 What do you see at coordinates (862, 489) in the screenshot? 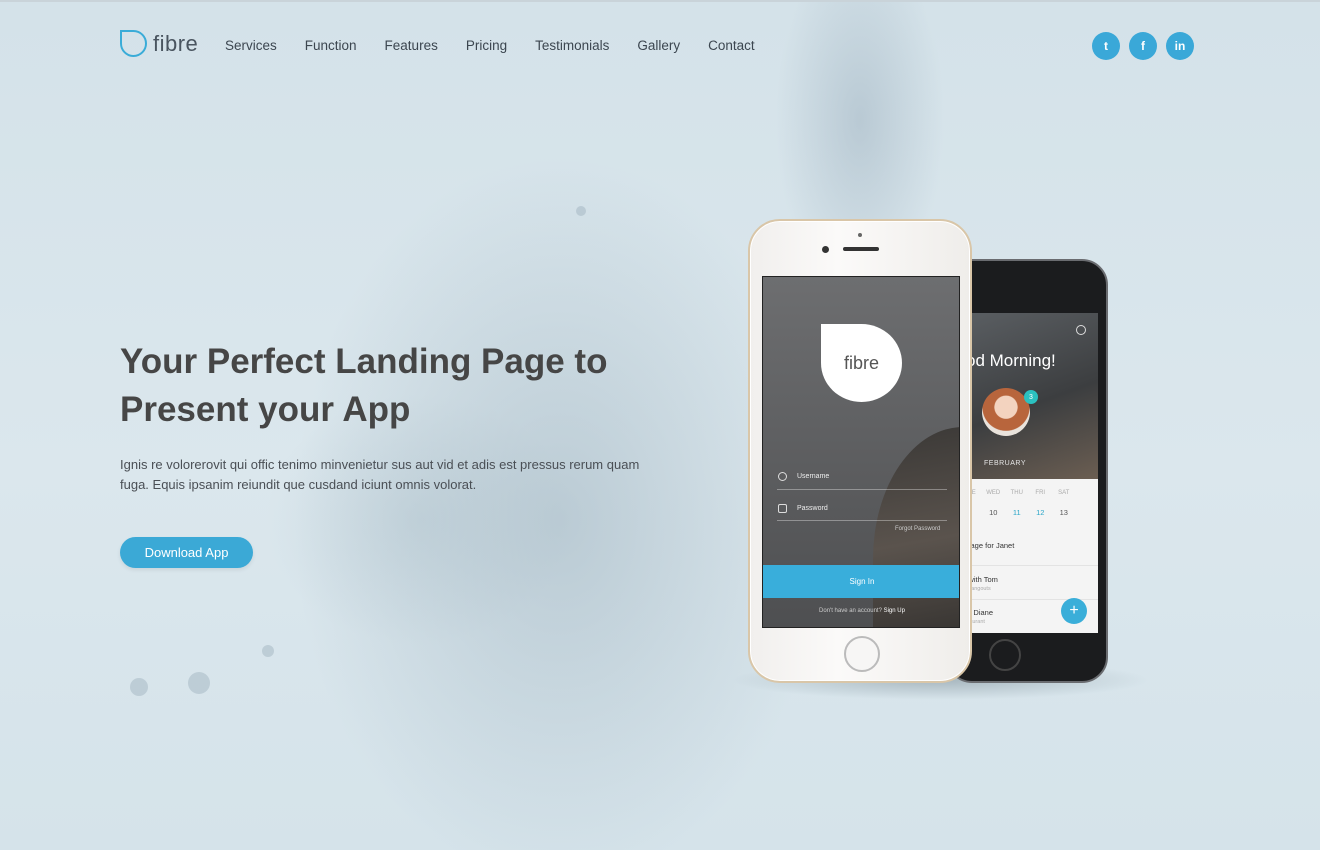
I see `username-underline` at bounding box center [862, 489].